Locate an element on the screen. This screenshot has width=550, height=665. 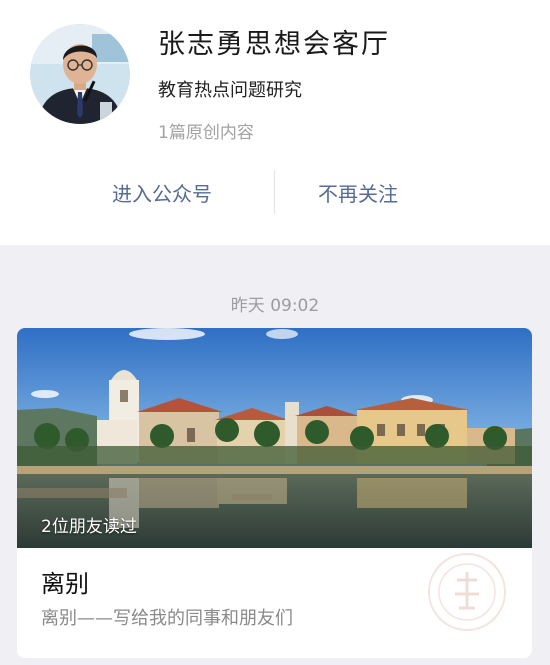
article-digest: 离别——写给我的同事和朋友们 is located at coordinates (167, 618).